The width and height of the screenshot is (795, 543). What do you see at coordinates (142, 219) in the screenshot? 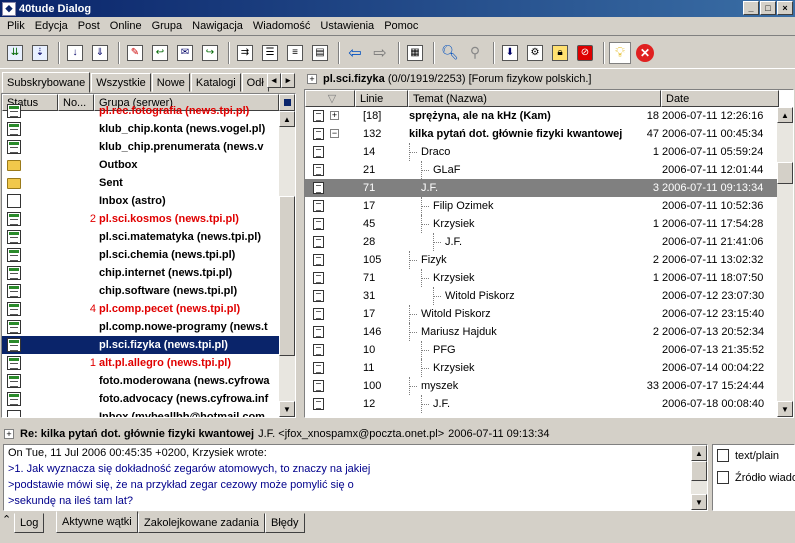
I see `group-row: 2 pl.sci.kosmos (news.tpi.pl)` at bounding box center [142, 219].